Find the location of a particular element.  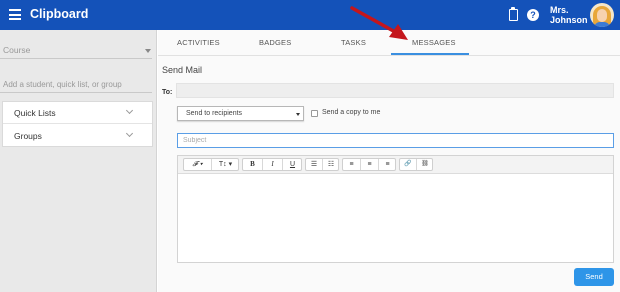

text-format-group: B I U is located at coordinates (272, 164).